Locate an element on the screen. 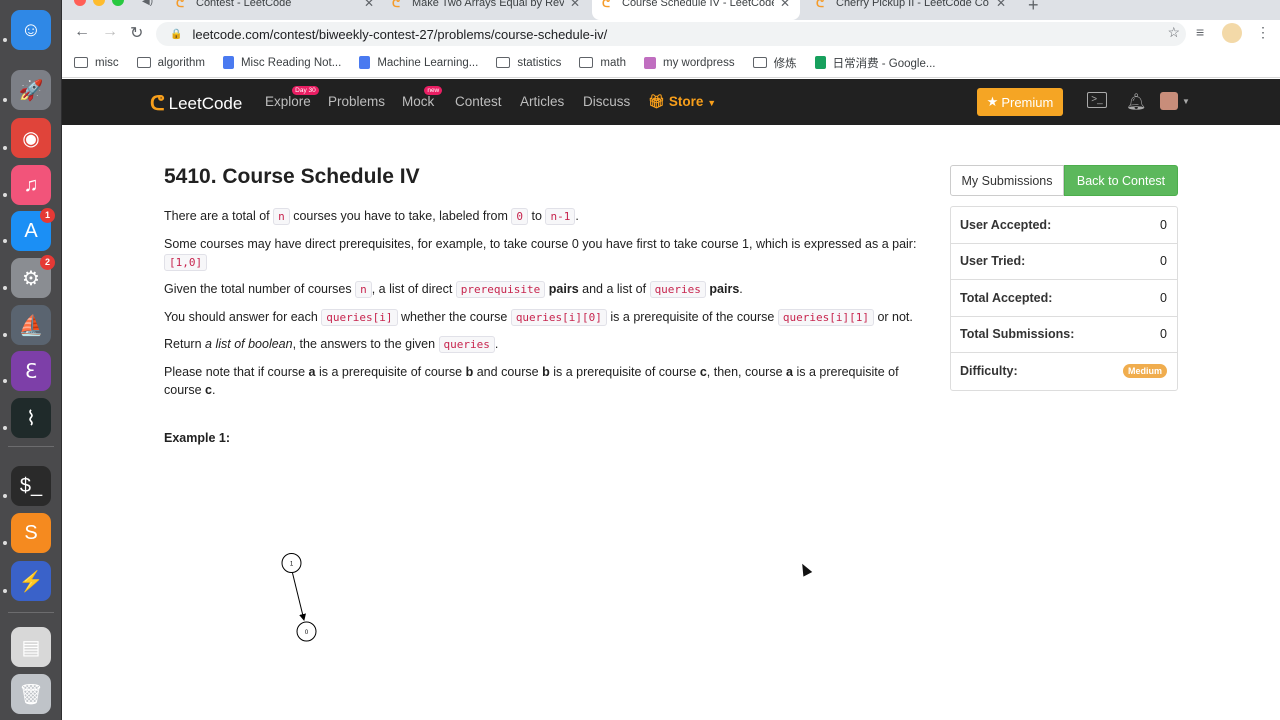 This screenshot has height=720, width=1280. nav-contest: Contest is located at coordinates (478, 101).